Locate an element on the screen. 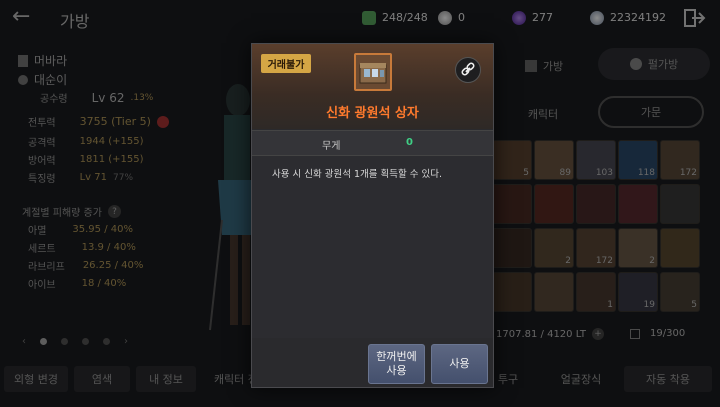 This screenshot has height=407, width=720. modal-body is located at coordinates (372, 247).